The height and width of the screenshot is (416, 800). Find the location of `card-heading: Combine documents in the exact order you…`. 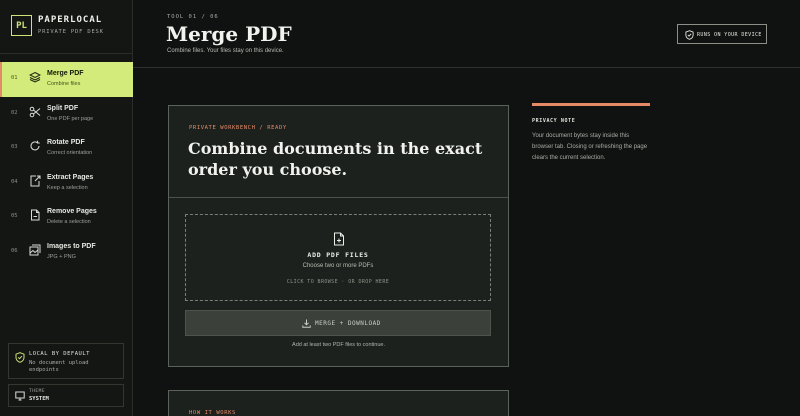

card-heading: Combine documents in the exact order you… is located at coordinates (335, 159).